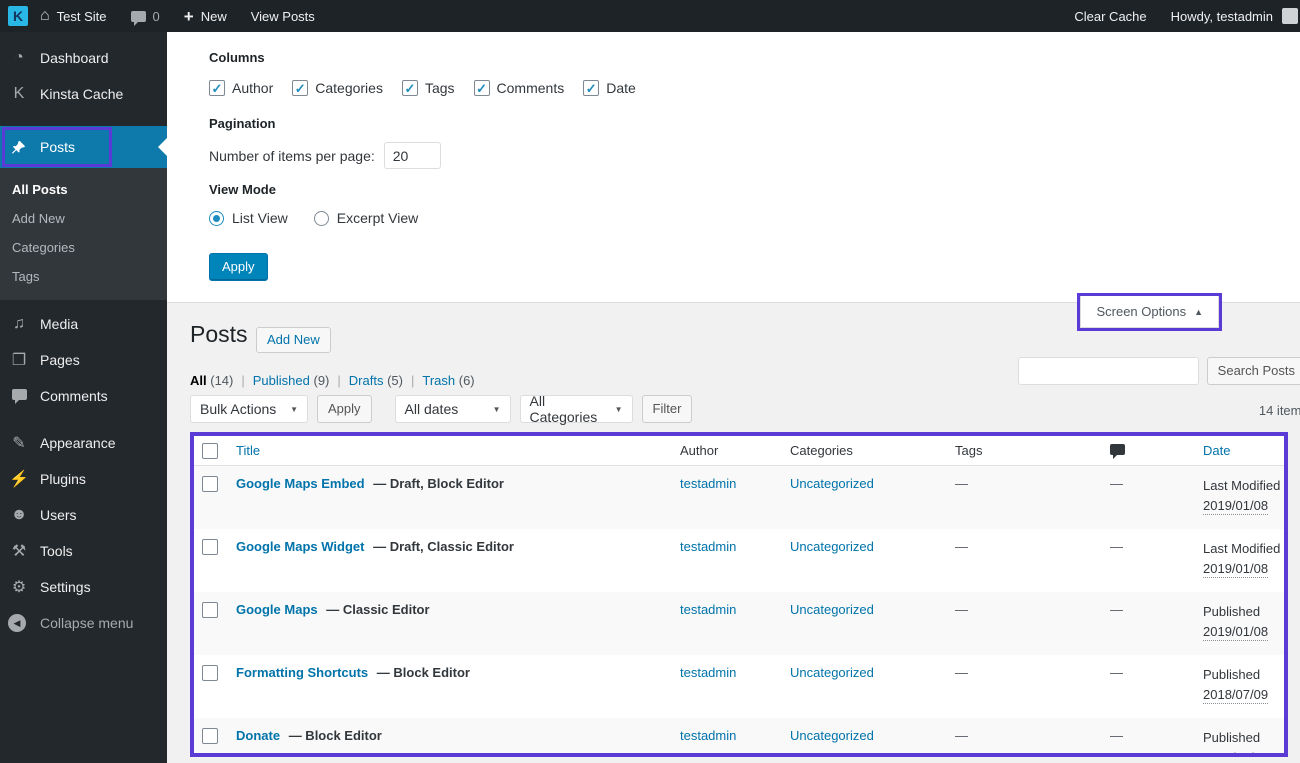  I want to click on filter-all: All (14), so click(211, 380).